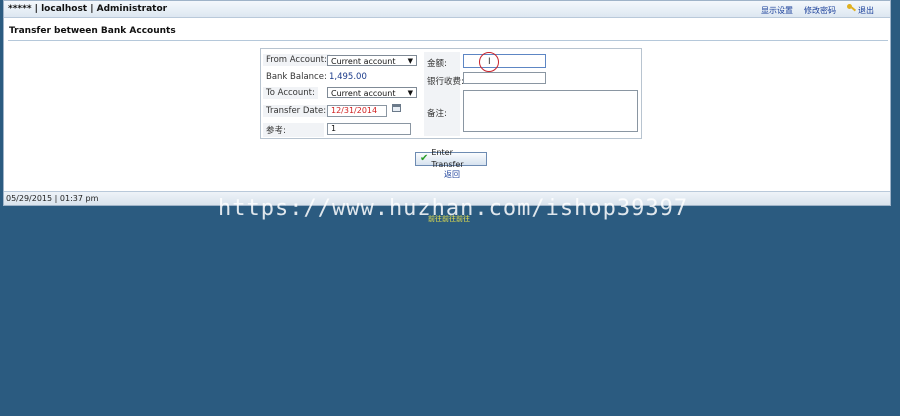 Image resolution: width=900 pixels, height=416 pixels. Describe the element at coordinates (866, 10) in the screenshot. I see `logout-label: 退出` at that location.